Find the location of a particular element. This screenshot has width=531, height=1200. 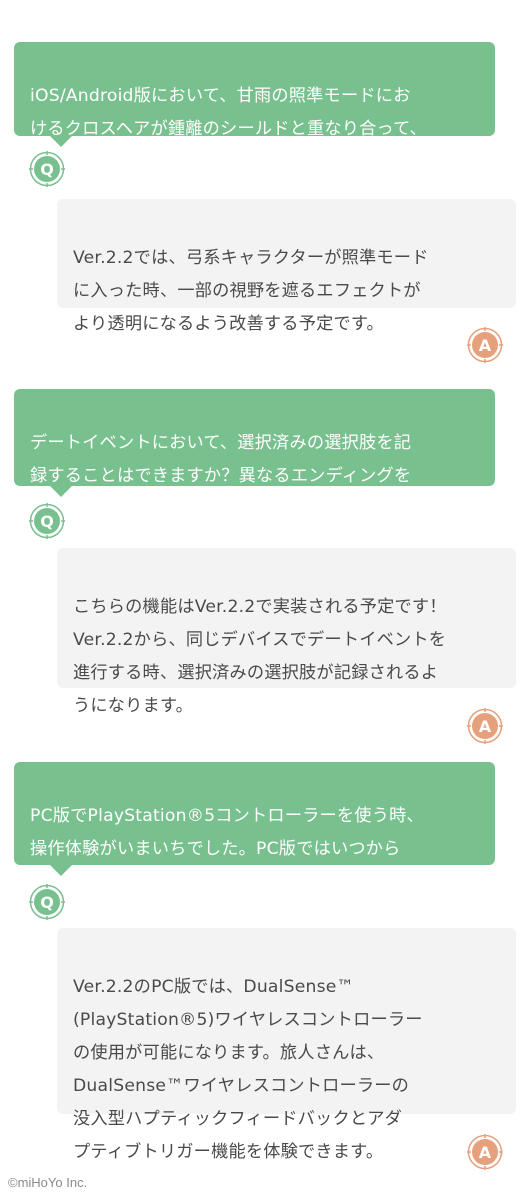

q-badge-icon-1: Q is located at coordinates (47, 169).